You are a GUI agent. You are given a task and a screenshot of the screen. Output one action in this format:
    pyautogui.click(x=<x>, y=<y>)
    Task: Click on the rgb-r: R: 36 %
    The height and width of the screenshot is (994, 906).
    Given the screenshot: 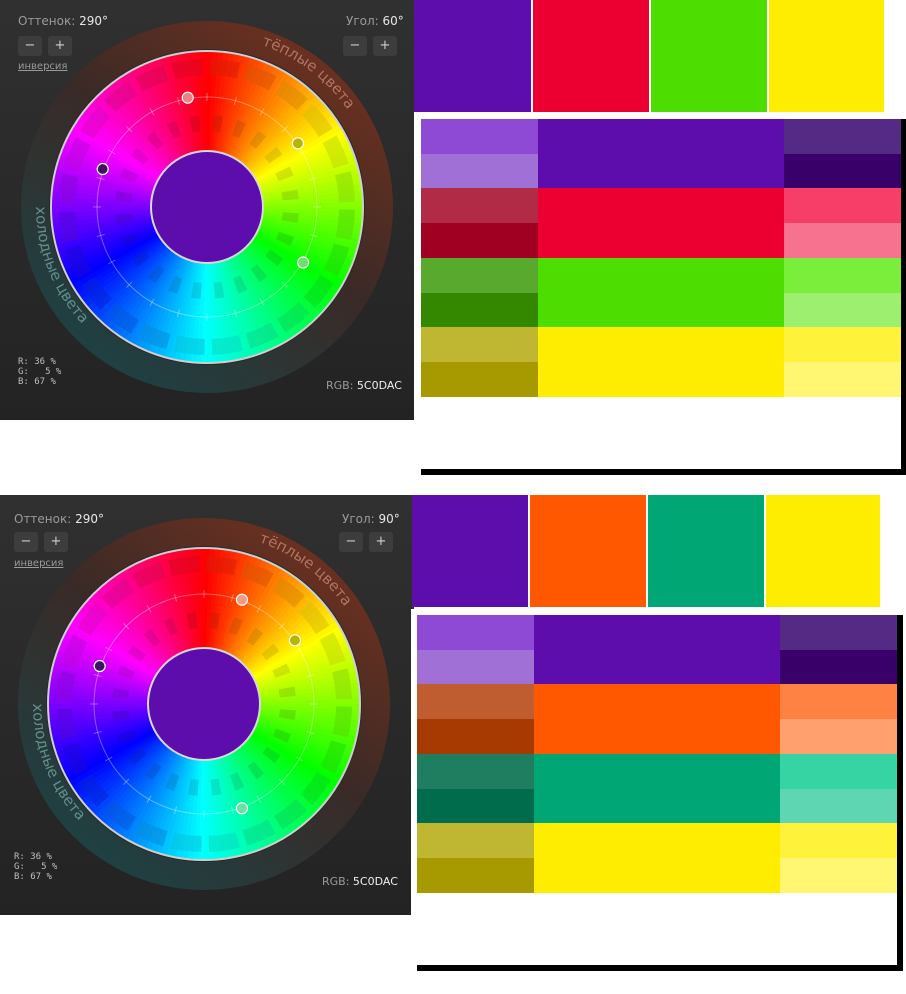 What is the action you would take?
    pyautogui.click(x=33, y=857)
    